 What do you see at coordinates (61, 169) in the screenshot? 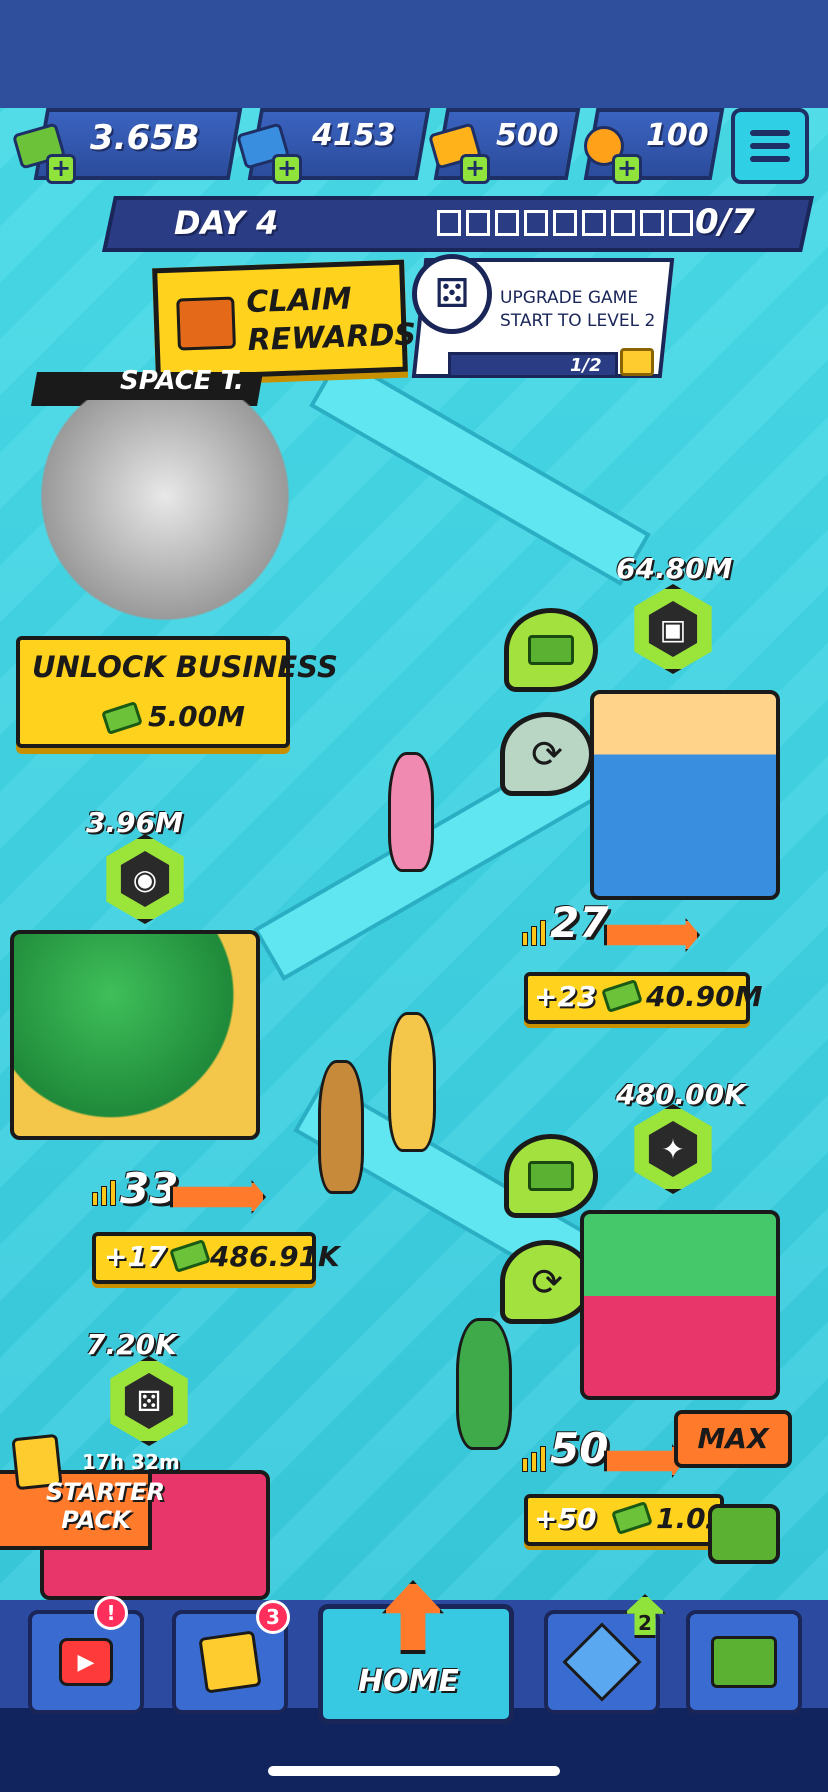
I see `add-cash-button: +` at bounding box center [61, 169].